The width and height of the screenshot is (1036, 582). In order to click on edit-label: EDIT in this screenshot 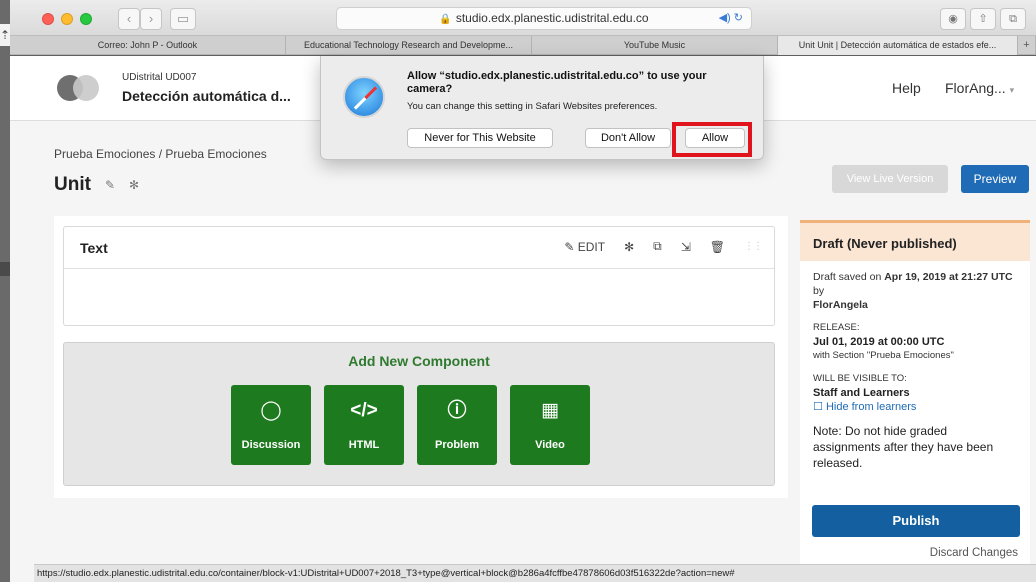, I will do `click(591, 246)`.